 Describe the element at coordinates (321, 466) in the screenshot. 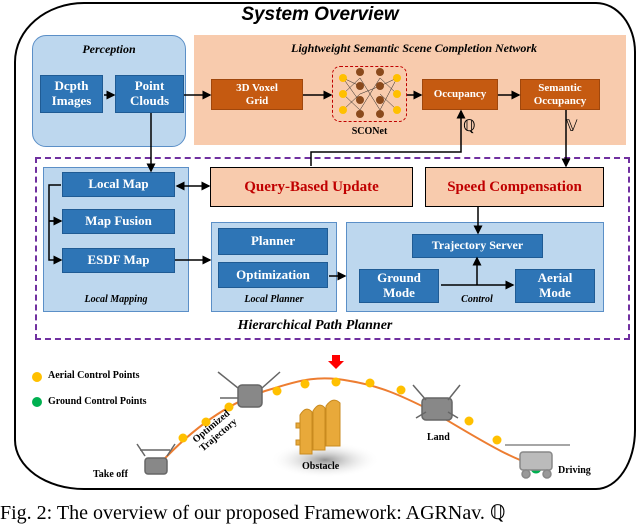

I see `obstacle-label: Obstacle` at that location.